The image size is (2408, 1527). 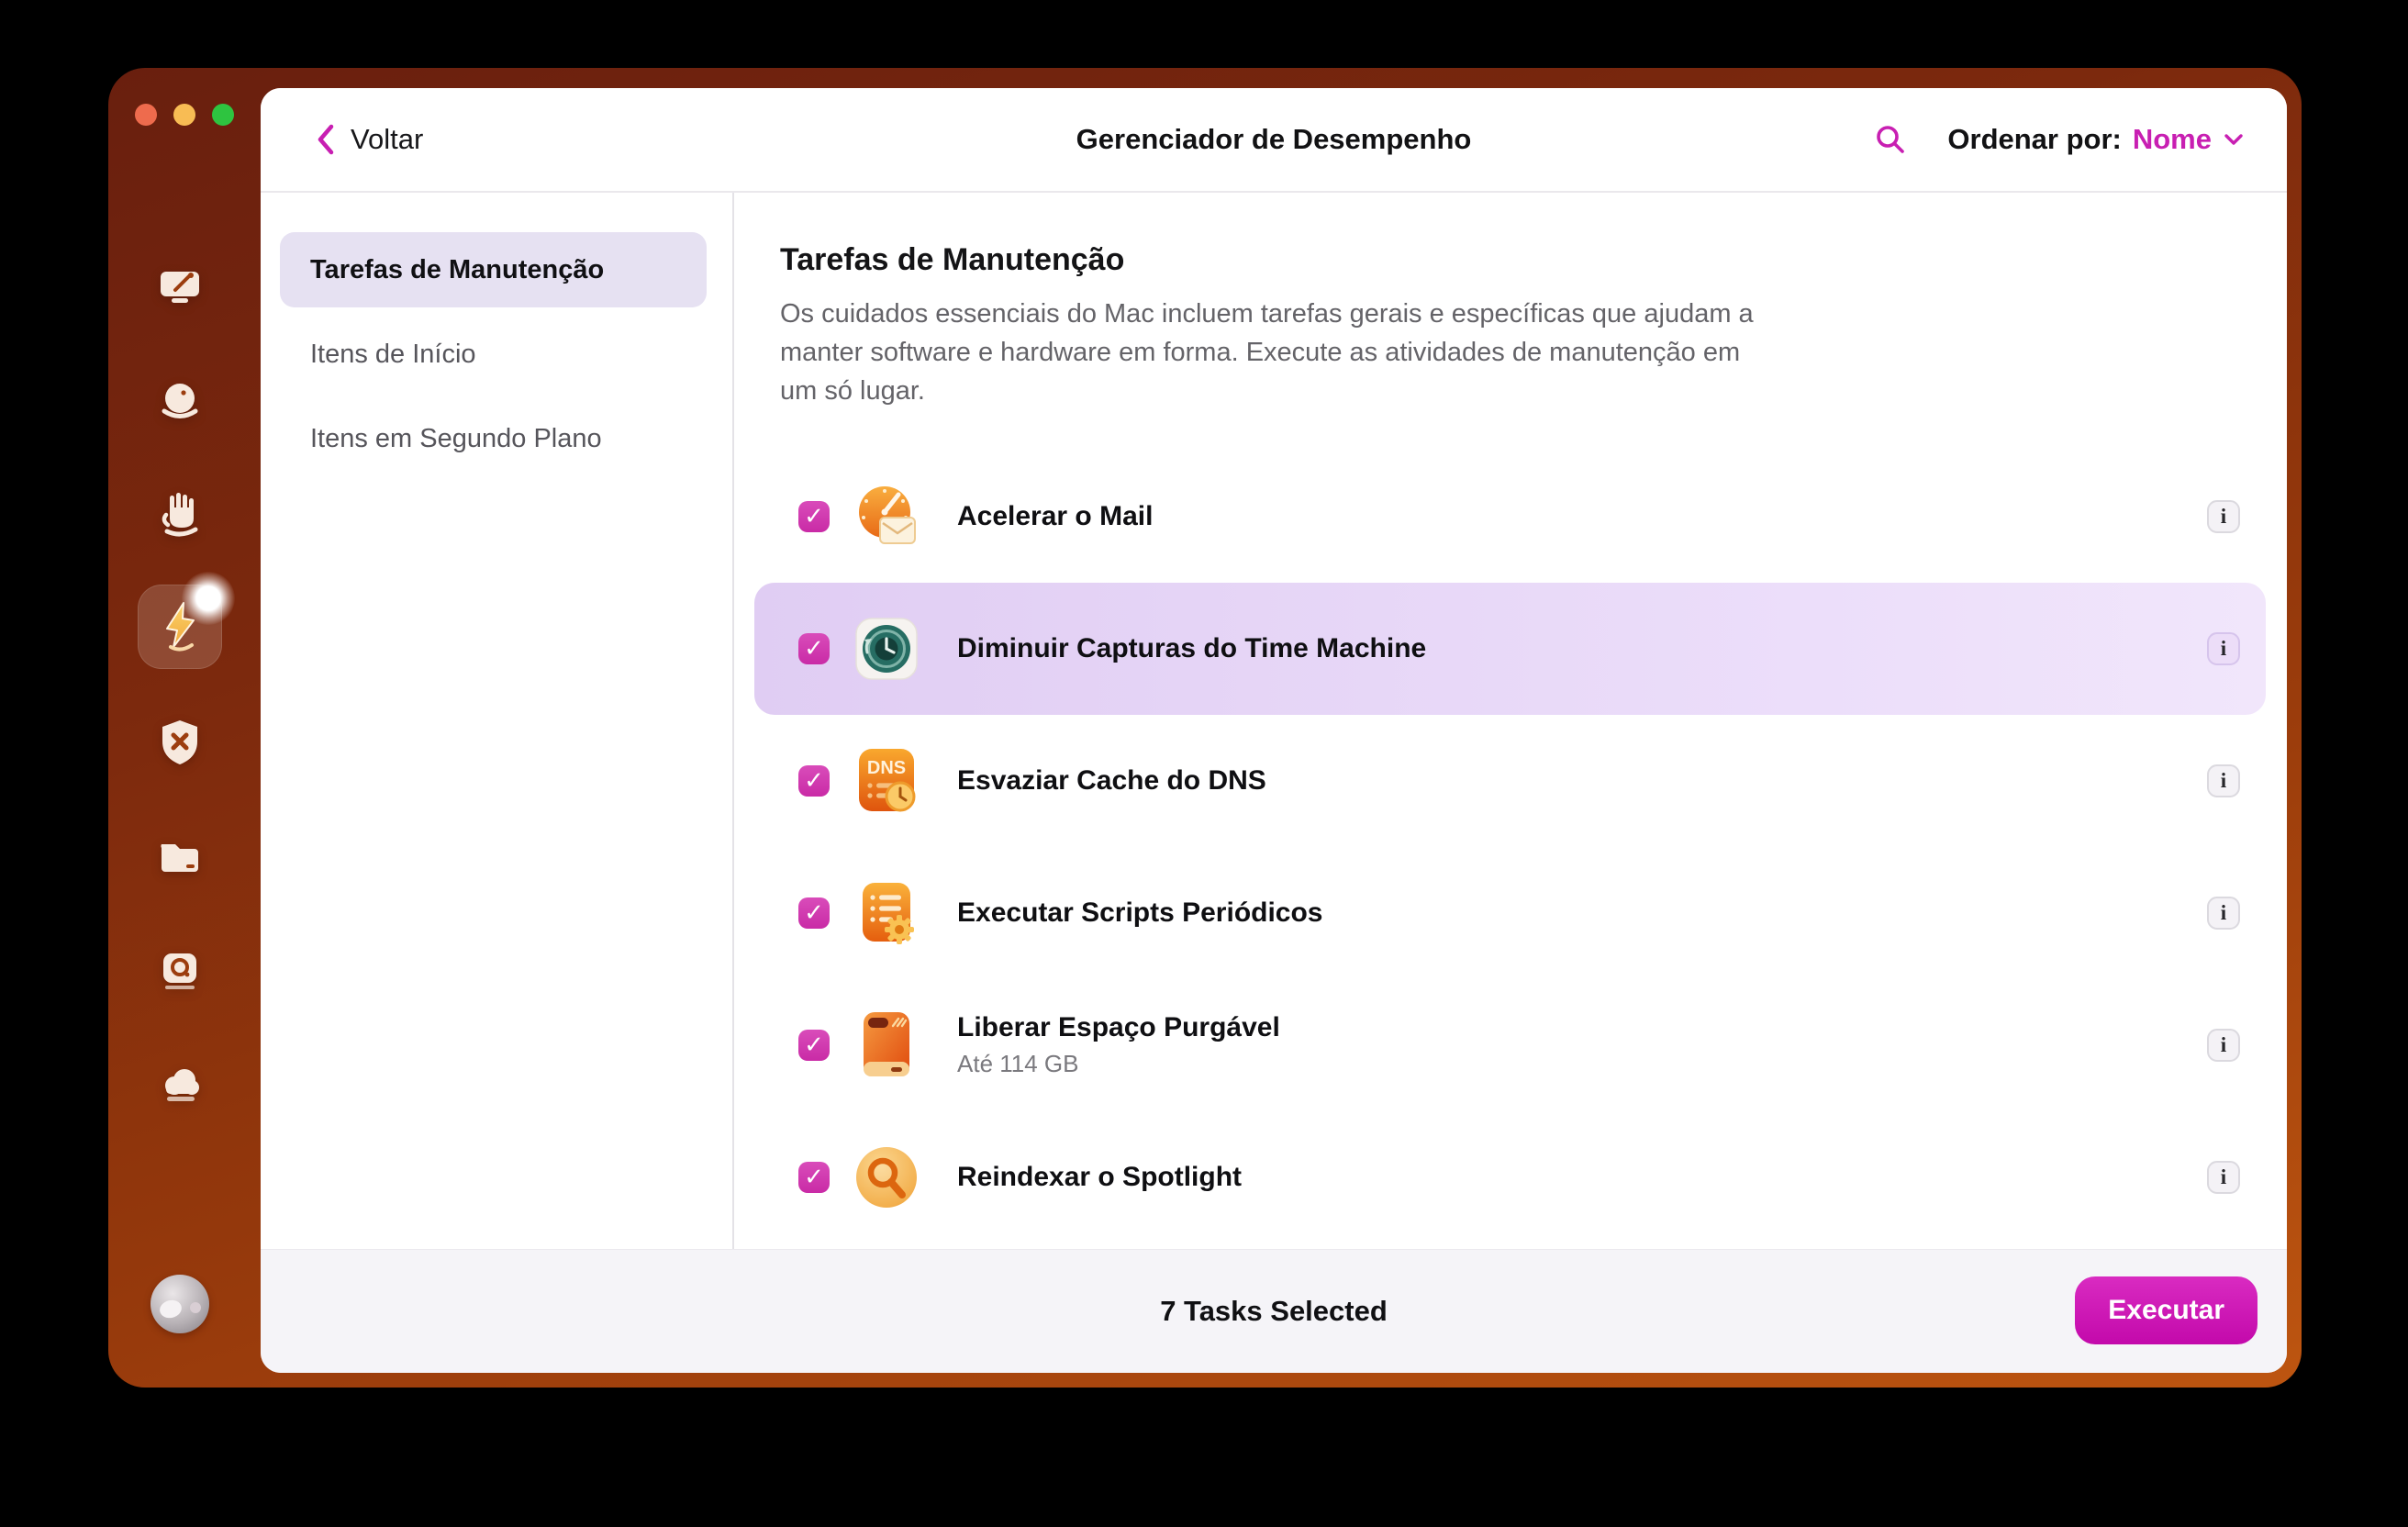 What do you see at coordinates (494, 355) in the screenshot?
I see `nav-item-login-items: Itens de Início` at bounding box center [494, 355].